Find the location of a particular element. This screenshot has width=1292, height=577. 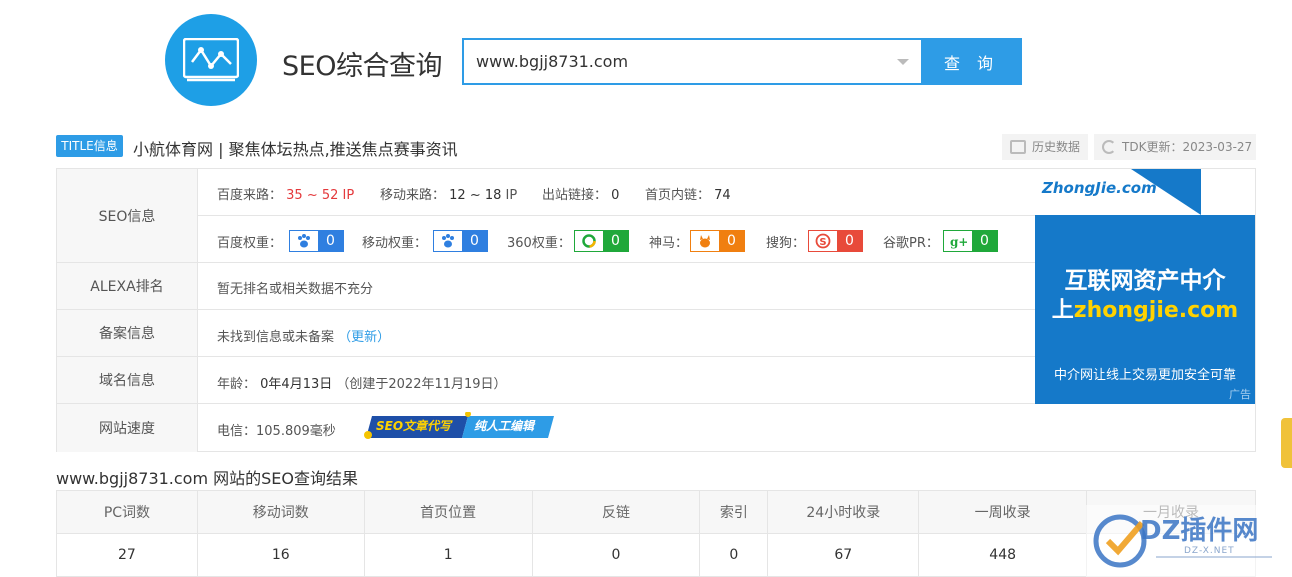

refresh-icon is located at coordinates (1109, 147).